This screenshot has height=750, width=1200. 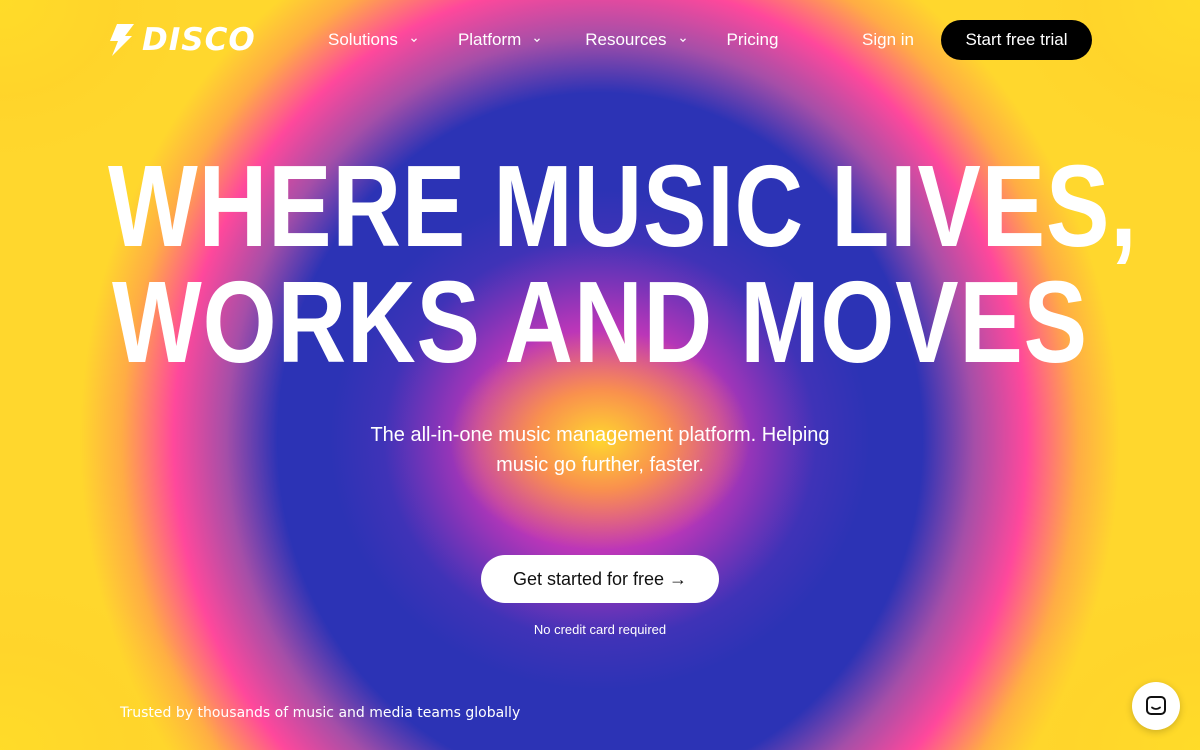 I want to click on headline-line-2: WORKS AND MOVES, so click(x=600, y=322).